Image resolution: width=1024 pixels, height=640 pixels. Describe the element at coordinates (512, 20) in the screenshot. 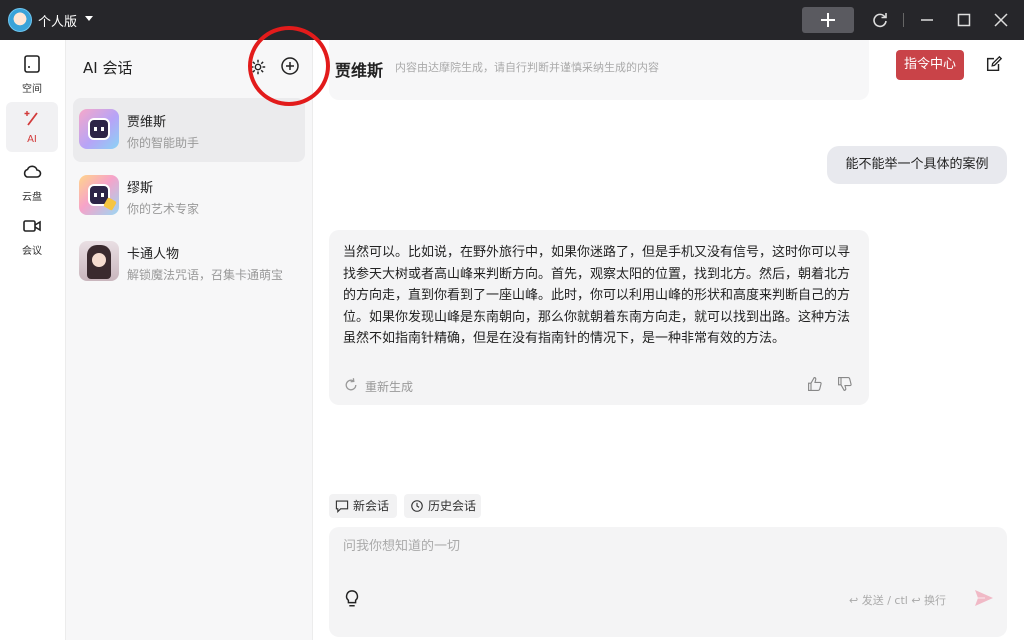

I see `title-bar: 个人版` at that location.